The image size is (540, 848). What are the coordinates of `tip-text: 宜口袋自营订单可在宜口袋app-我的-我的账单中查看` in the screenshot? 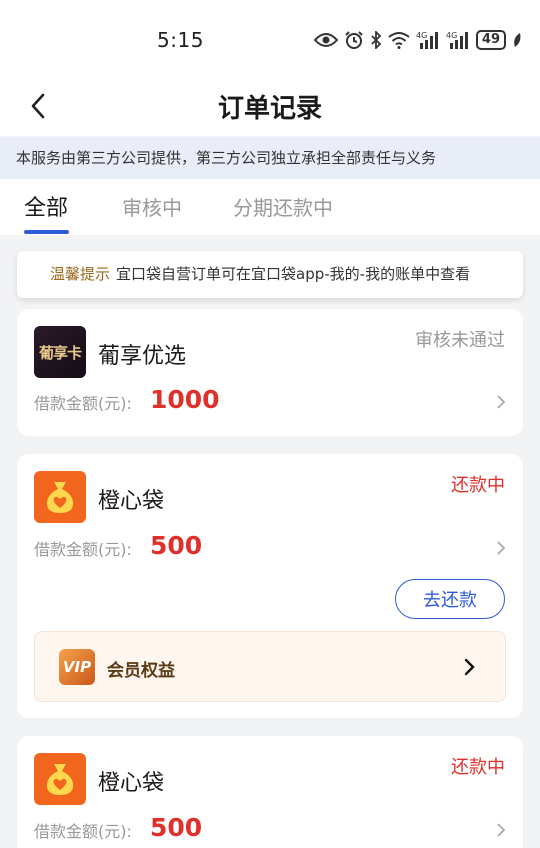 It's located at (293, 274).